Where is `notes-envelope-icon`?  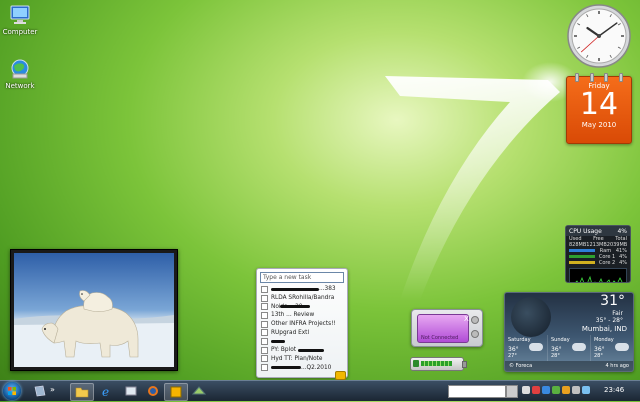
notes-envelope-icon is located at coordinates (340, 375).